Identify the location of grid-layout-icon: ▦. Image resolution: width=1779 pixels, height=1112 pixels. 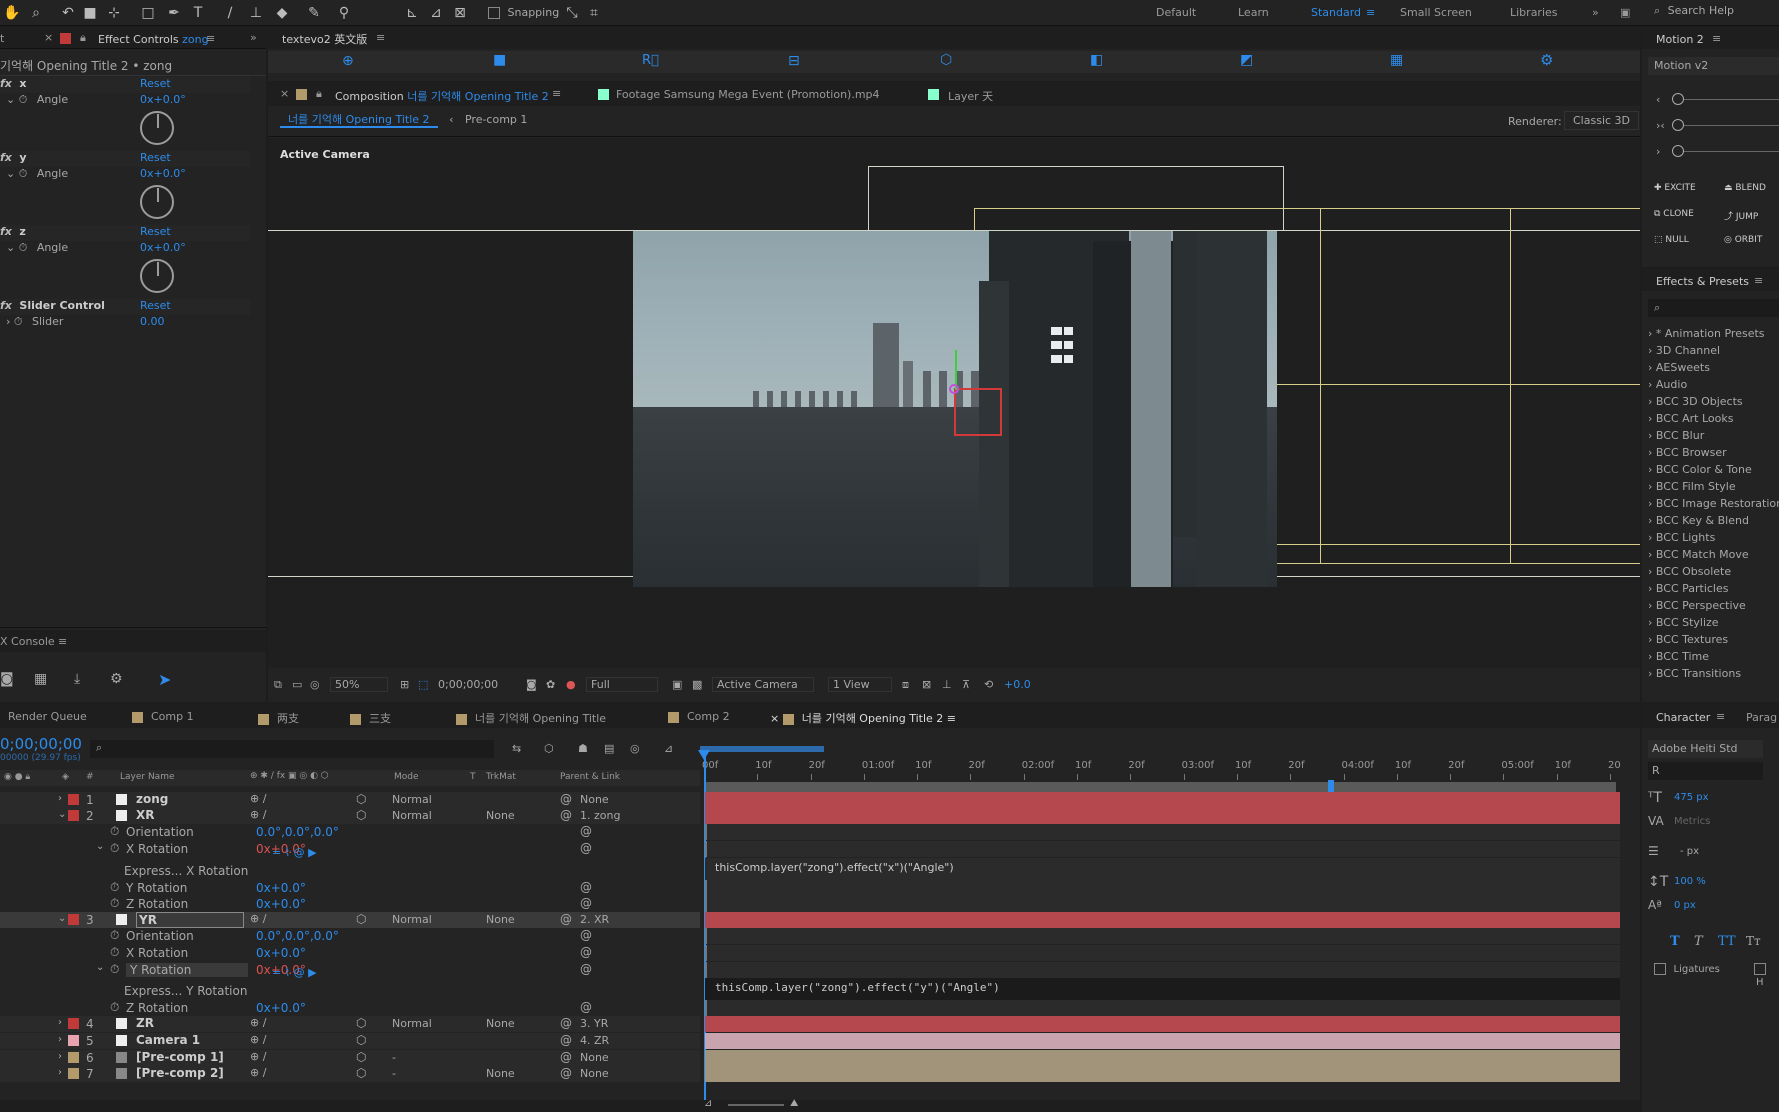
(1396, 60).